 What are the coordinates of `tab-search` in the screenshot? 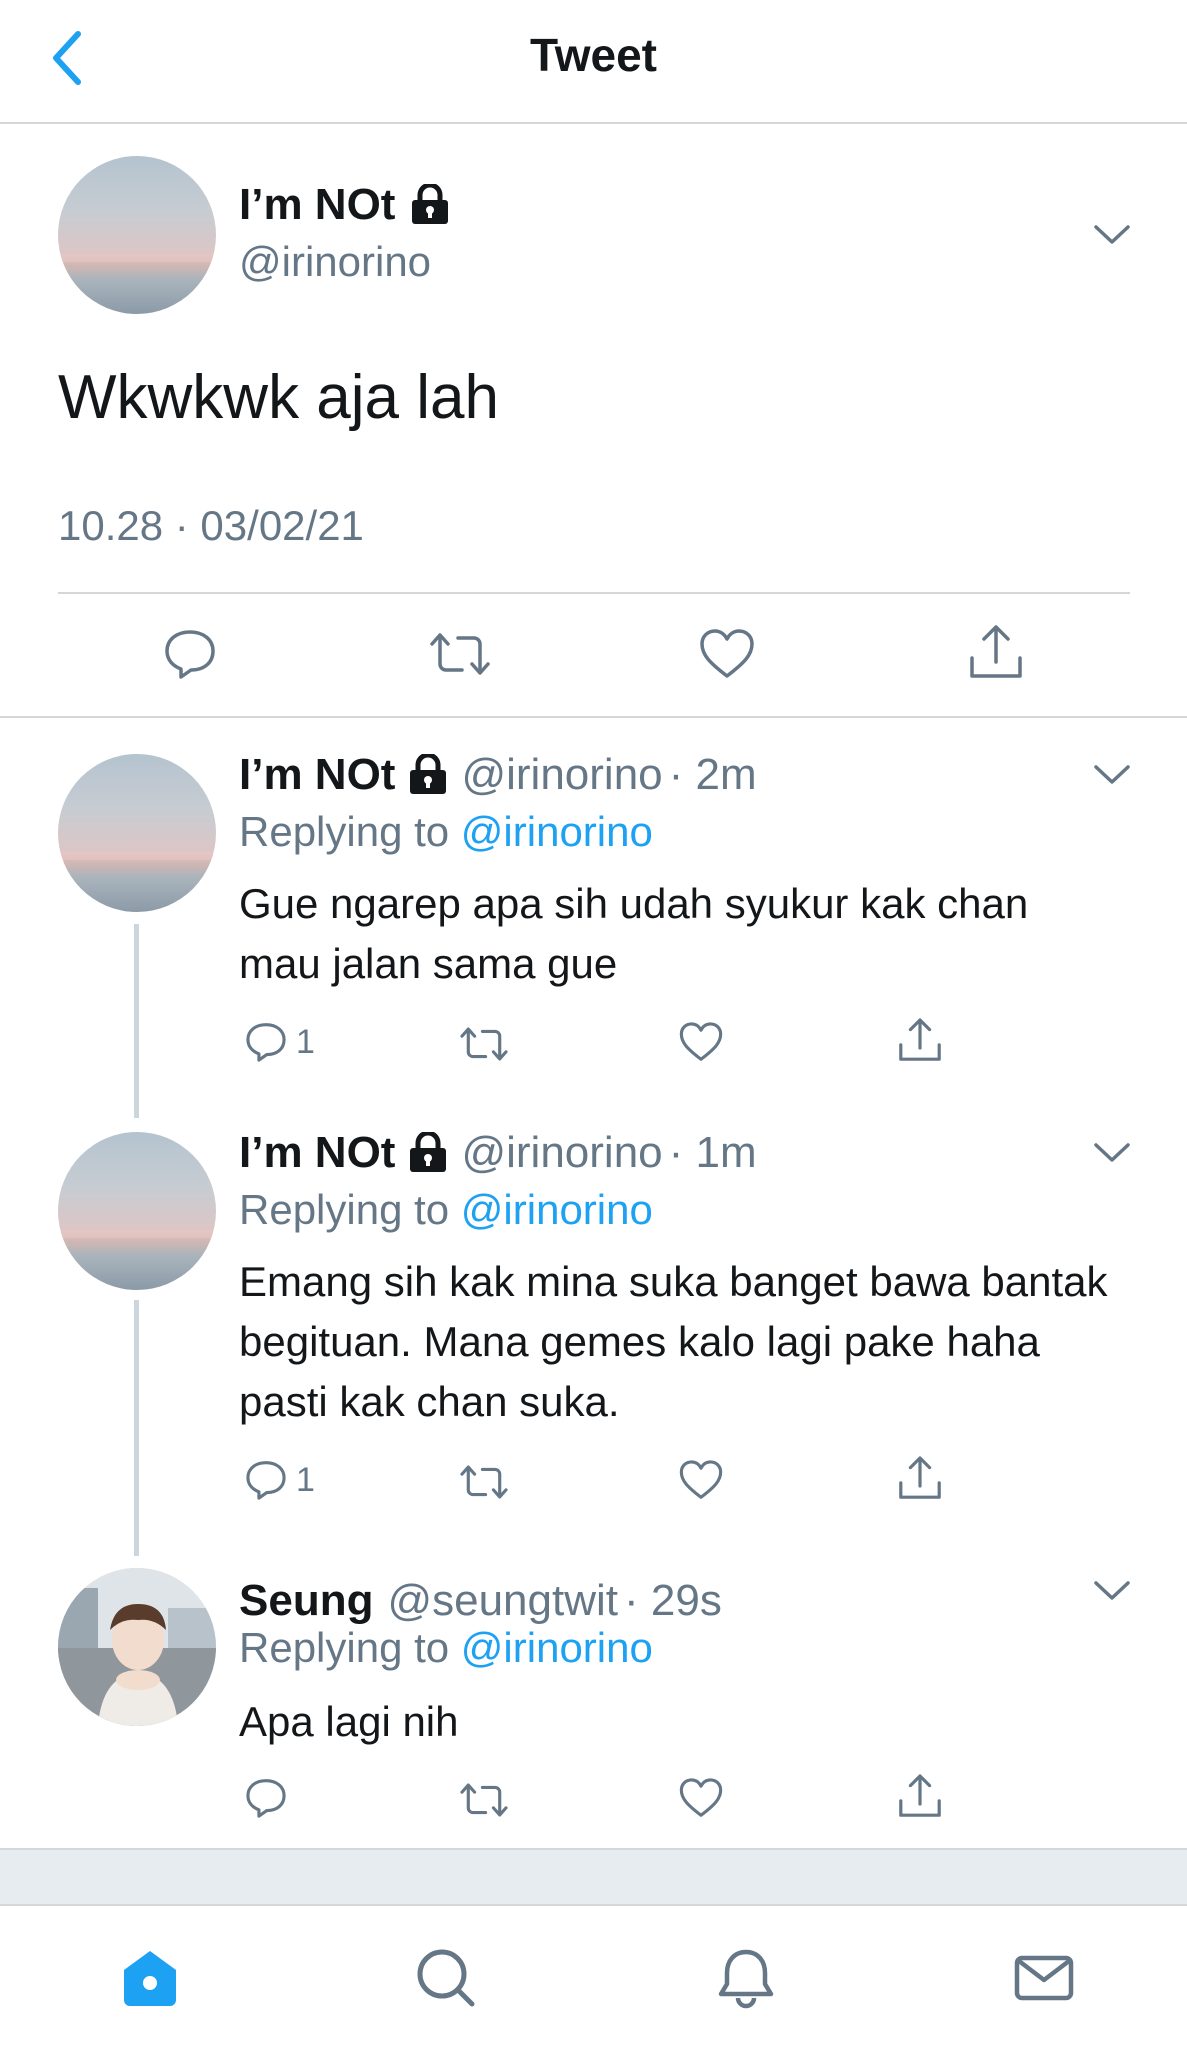 It's located at (446, 1978).